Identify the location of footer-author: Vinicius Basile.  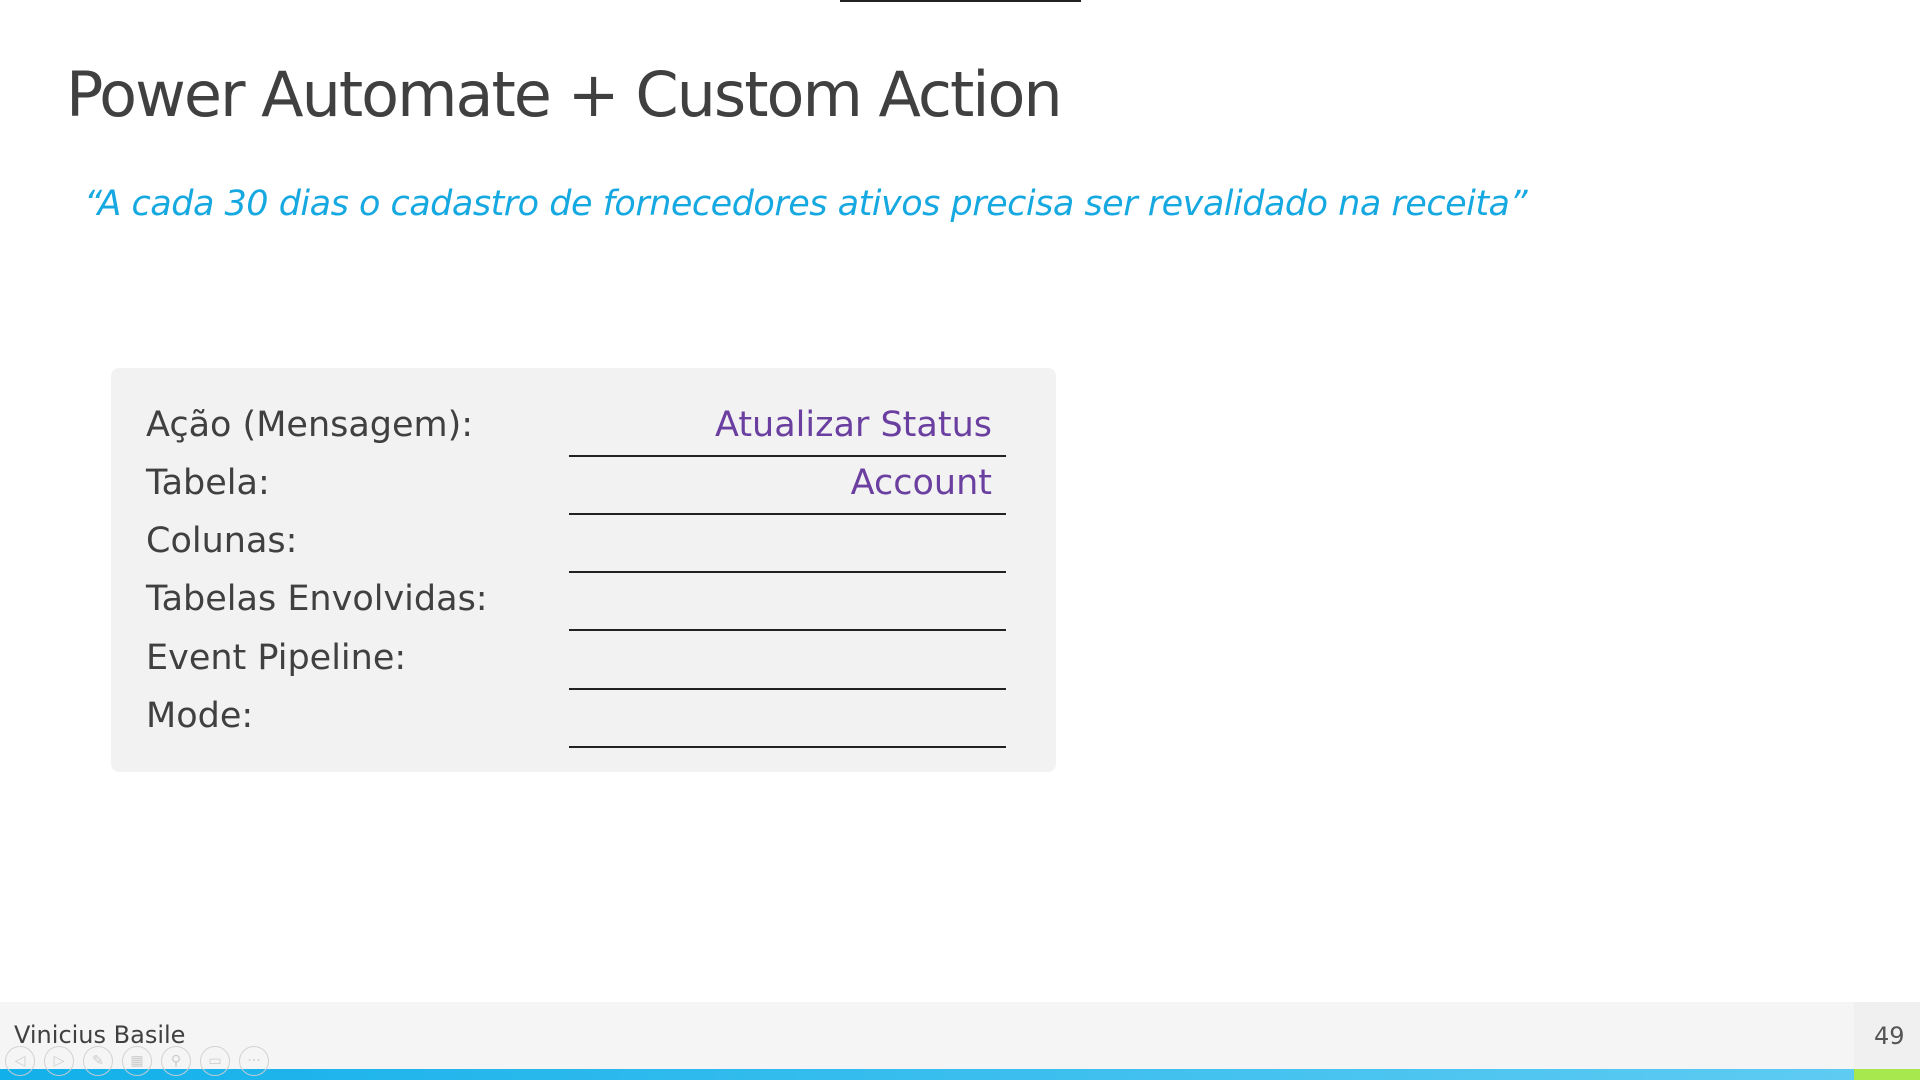
(100, 1035).